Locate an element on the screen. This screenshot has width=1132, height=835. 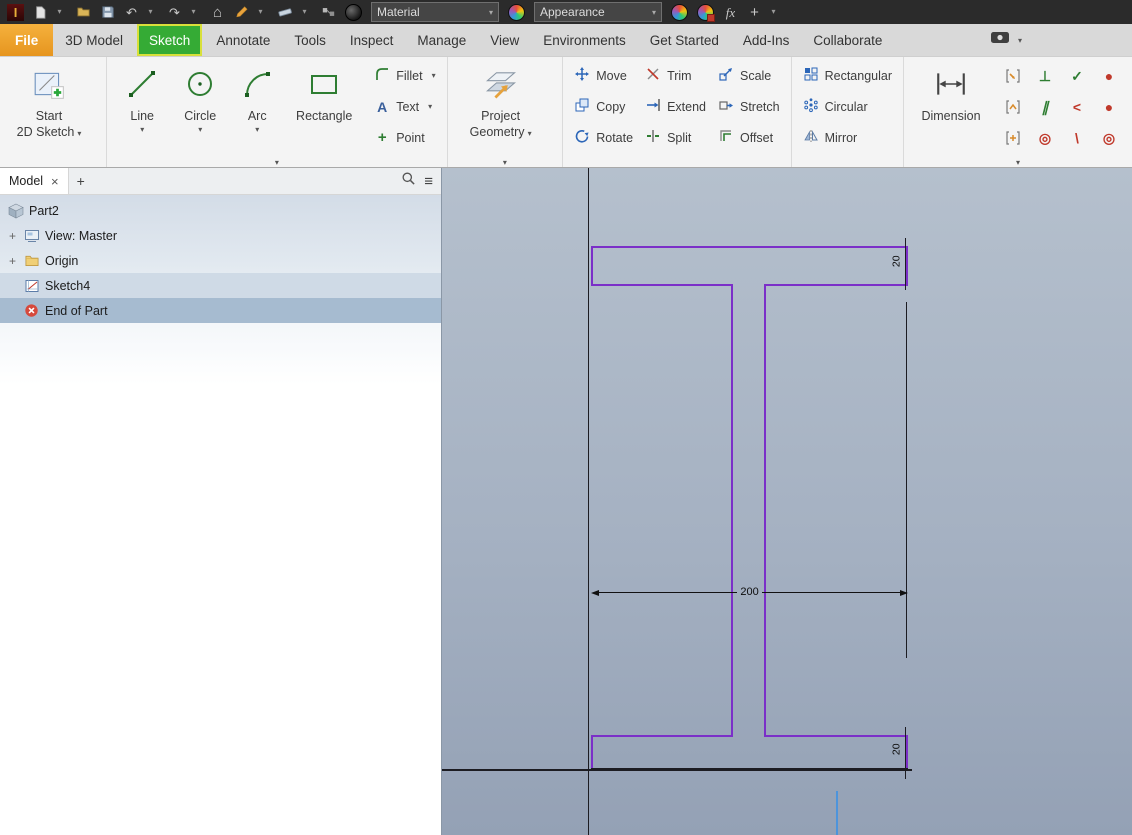
tree-item-sketch4: Sketch4 is located at coordinates (220, 285).